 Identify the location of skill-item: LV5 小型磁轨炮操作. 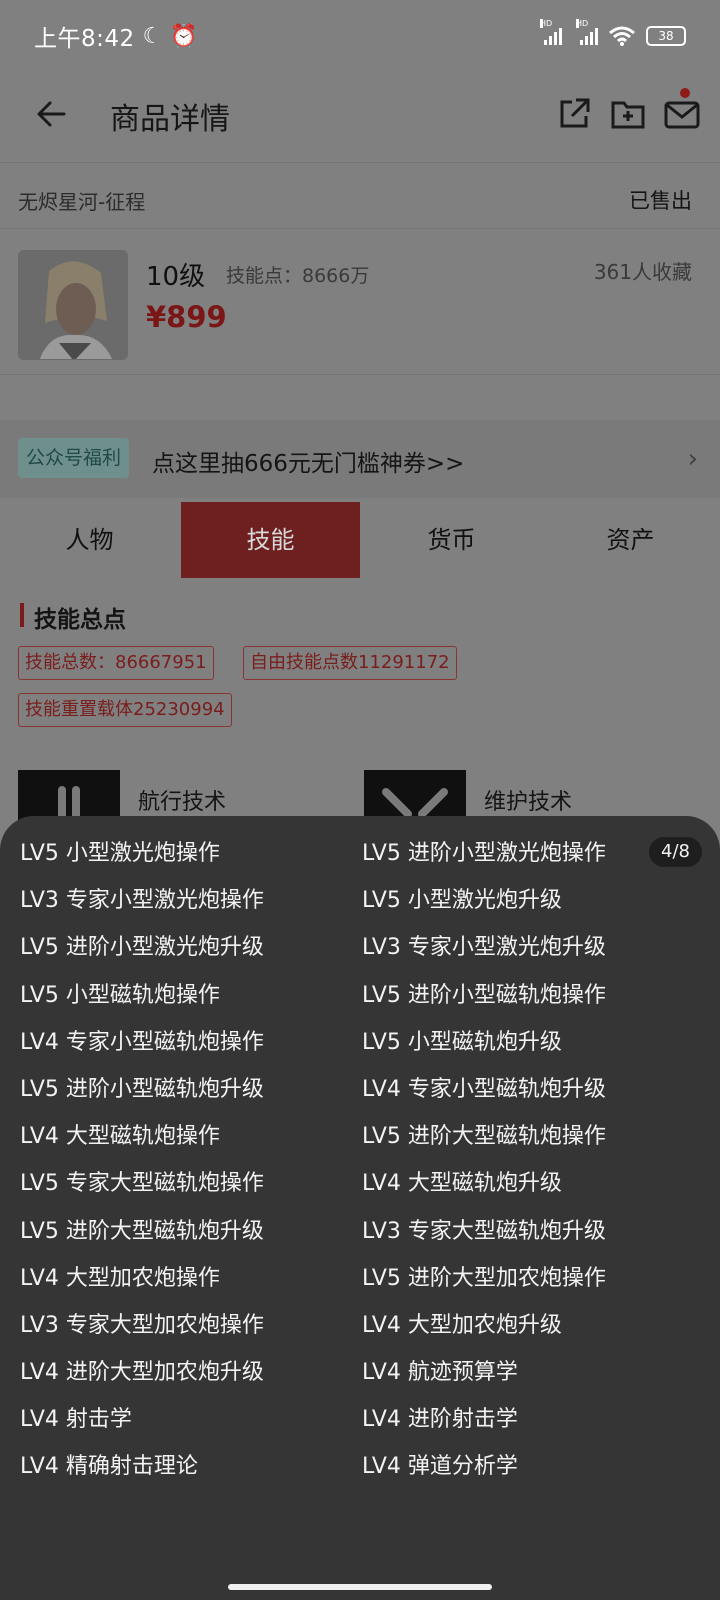
(120, 995).